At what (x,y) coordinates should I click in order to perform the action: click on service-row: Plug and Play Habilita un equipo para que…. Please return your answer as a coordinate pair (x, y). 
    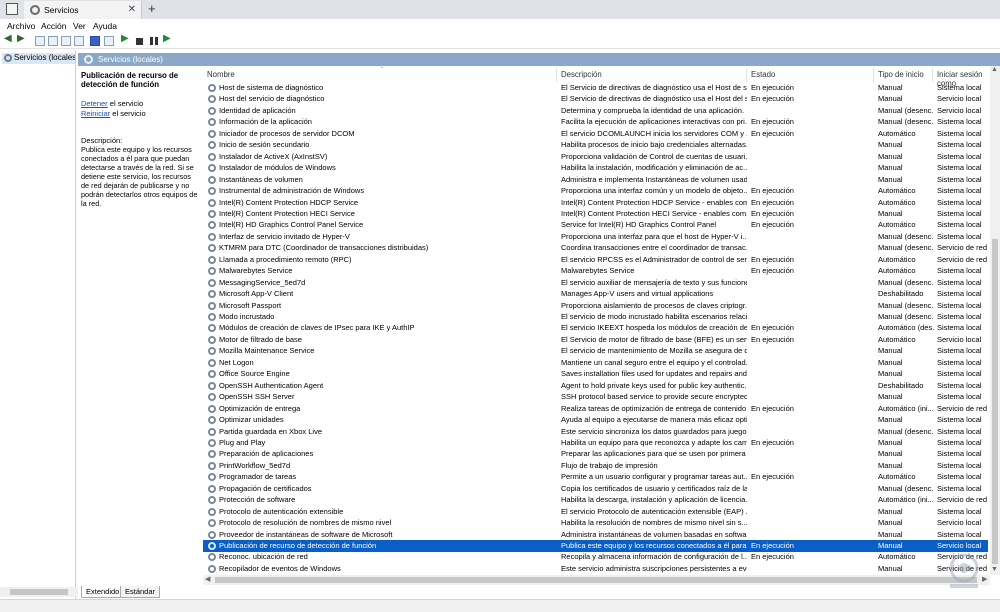
    Looking at the image, I should click on (595, 443).